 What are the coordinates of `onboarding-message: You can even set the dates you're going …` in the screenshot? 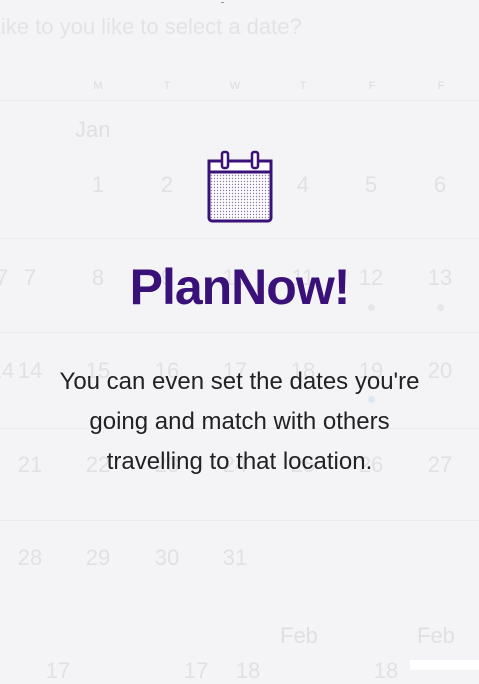 It's located at (239, 421).